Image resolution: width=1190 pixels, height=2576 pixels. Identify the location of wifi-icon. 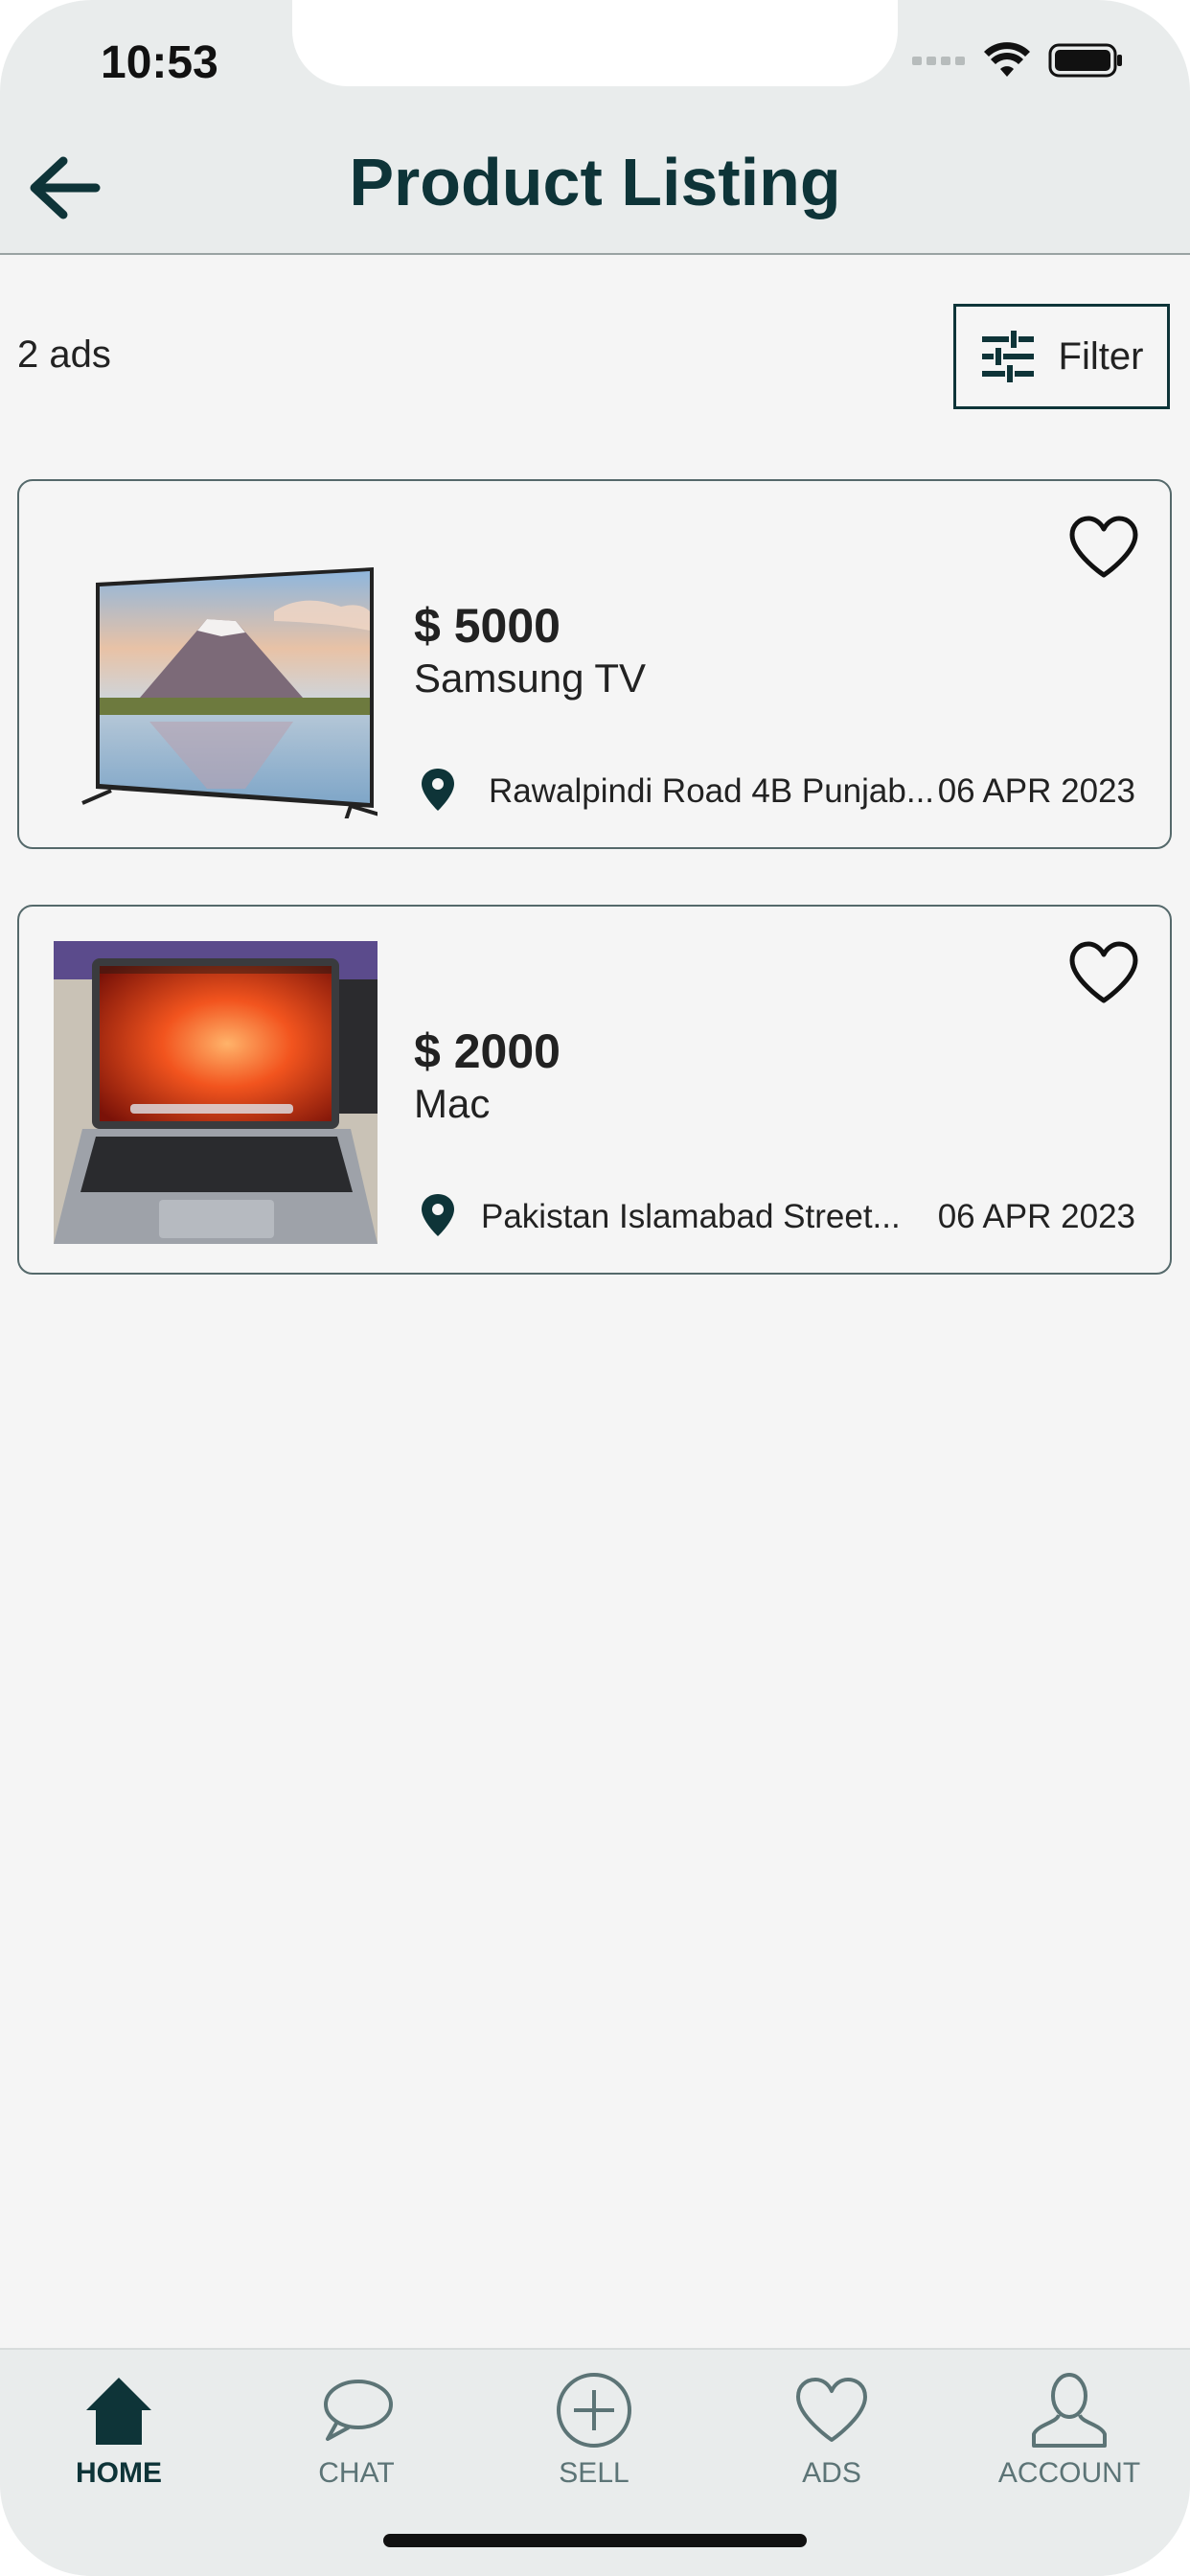
(1007, 59).